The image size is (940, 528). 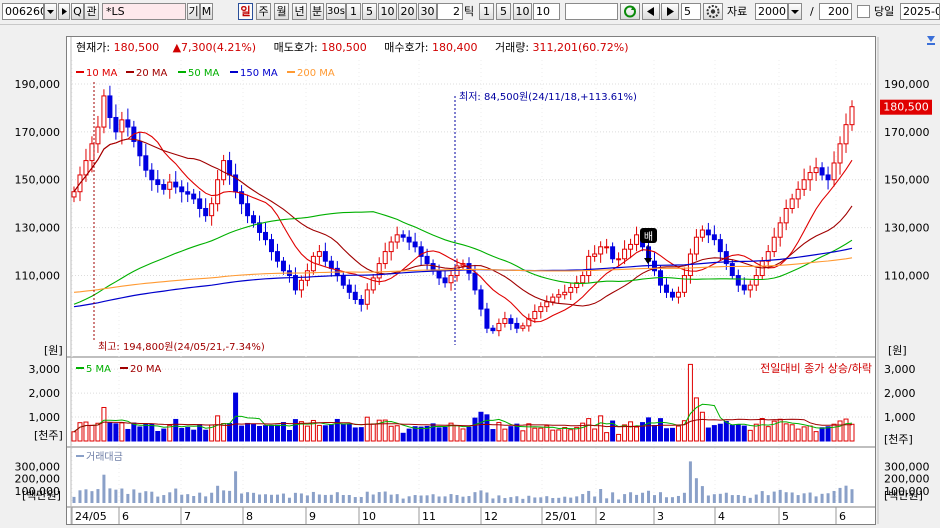 I want to click on price-tick-right: 190,000, so click(x=907, y=84).